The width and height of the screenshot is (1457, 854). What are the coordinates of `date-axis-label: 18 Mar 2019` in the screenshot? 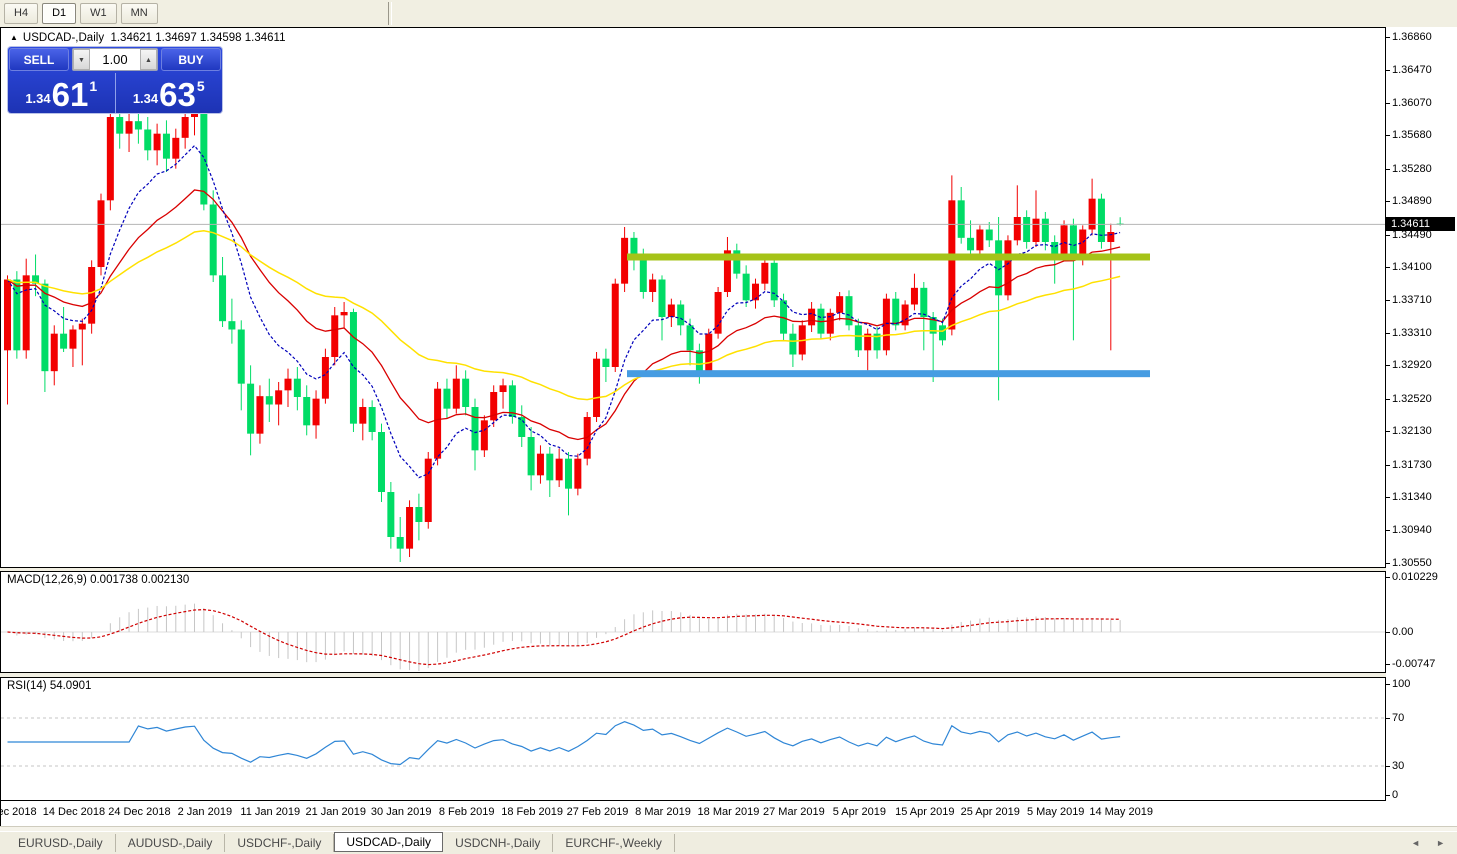 It's located at (728, 812).